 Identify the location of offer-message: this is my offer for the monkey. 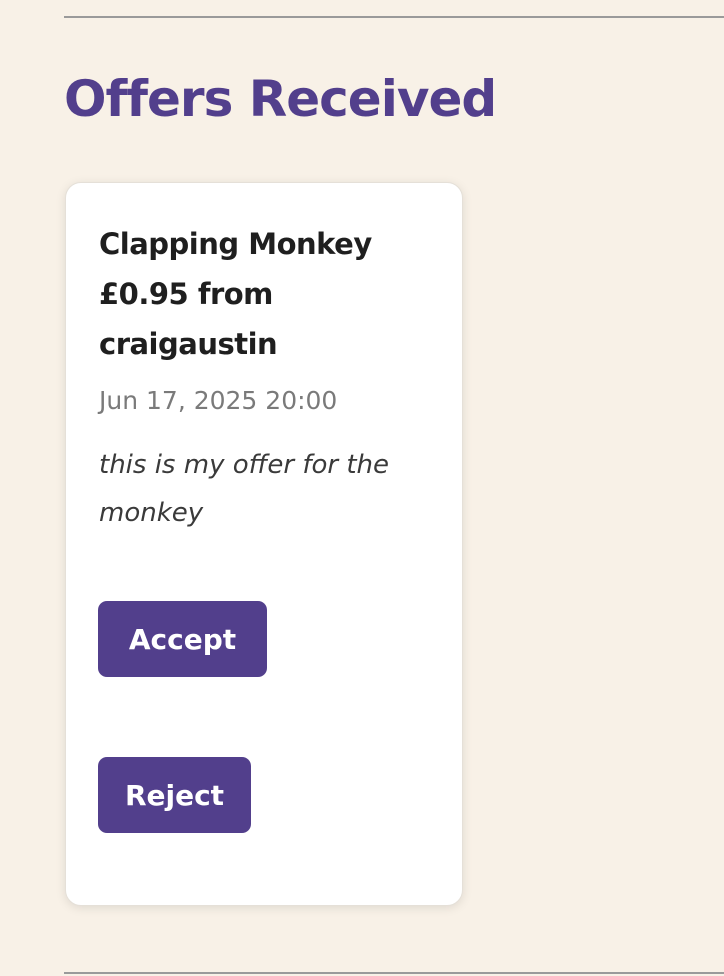
(244, 489).